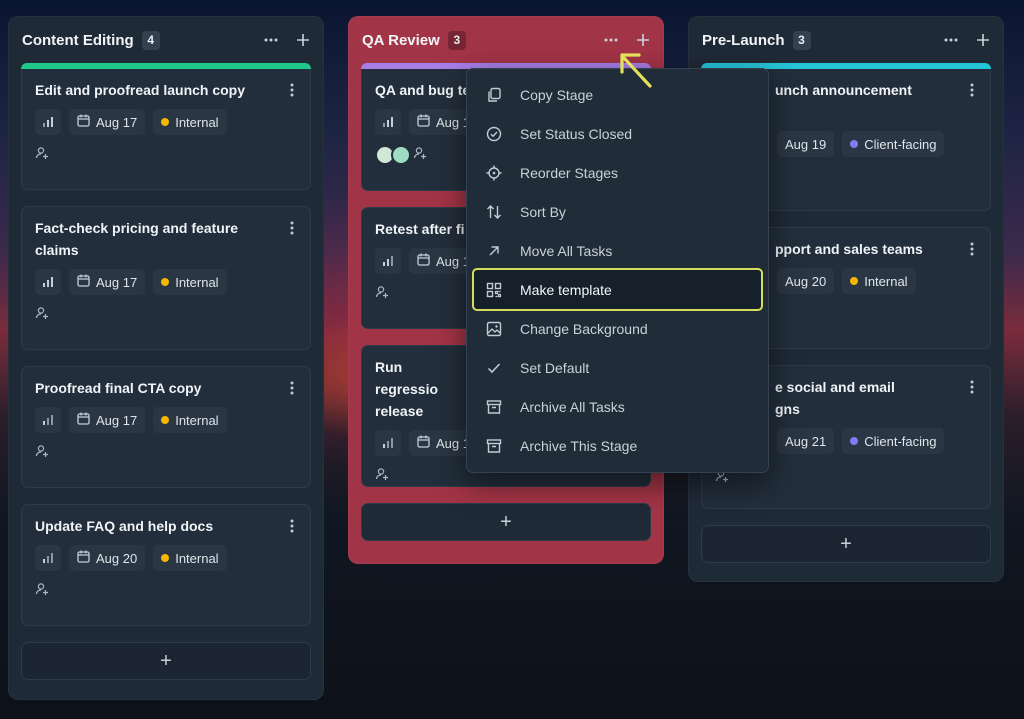  What do you see at coordinates (617, 211) in the screenshot?
I see `menu-item-sort-by: Sort By` at bounding box center [617, 211].